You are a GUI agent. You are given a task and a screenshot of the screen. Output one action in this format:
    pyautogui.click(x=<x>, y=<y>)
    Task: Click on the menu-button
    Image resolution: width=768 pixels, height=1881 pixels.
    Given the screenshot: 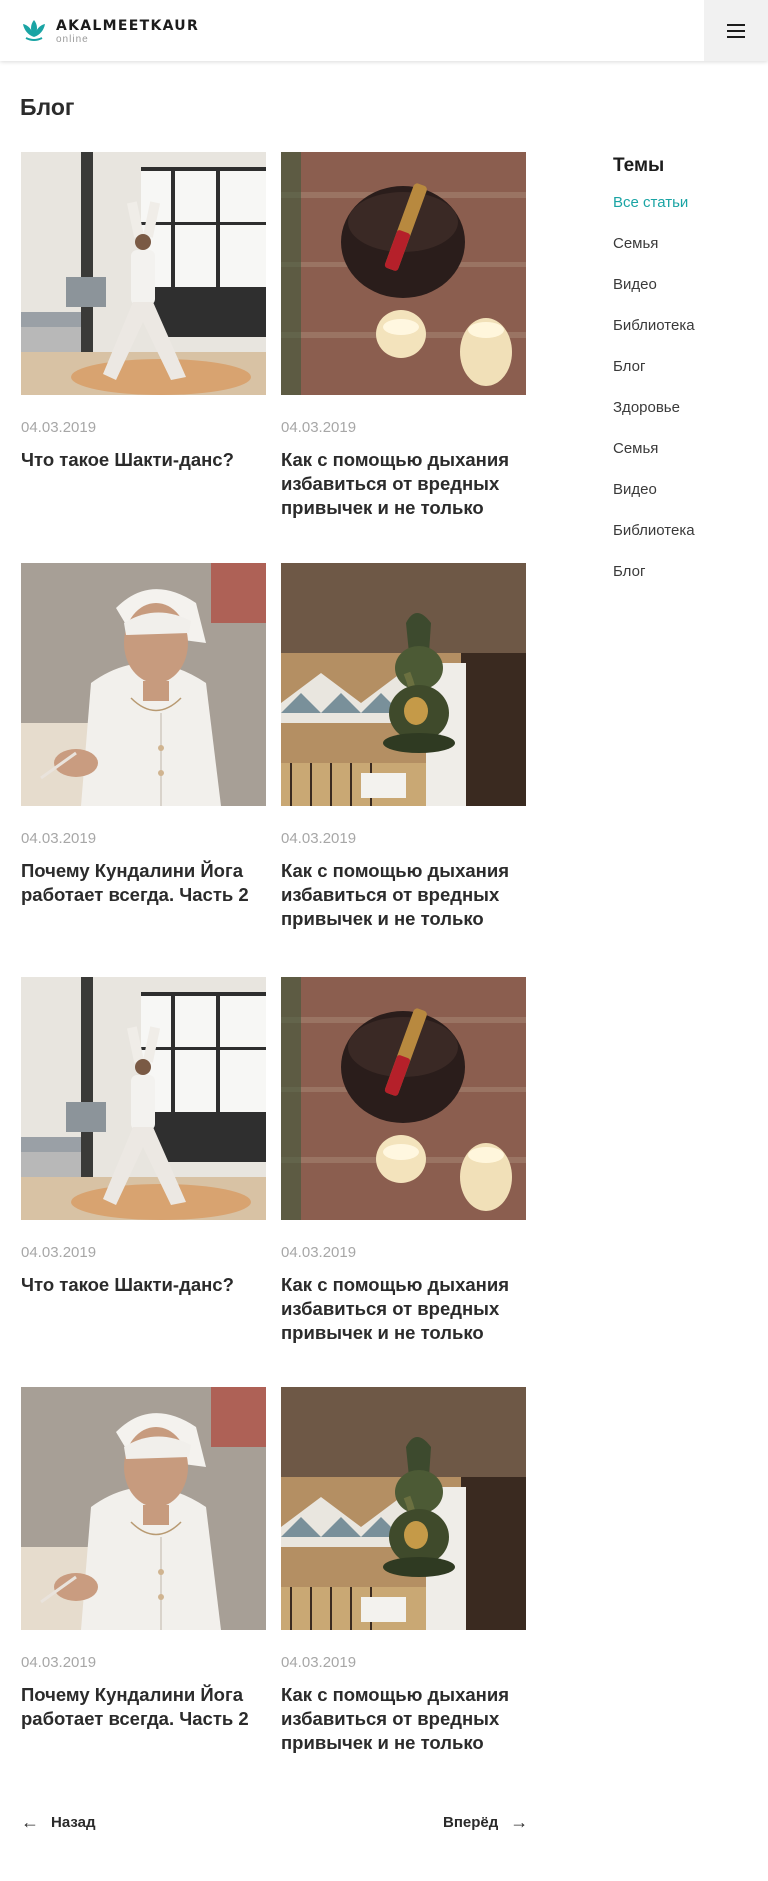 What is the action you would take?
    pyautogui.click(x=736, y=30)
    